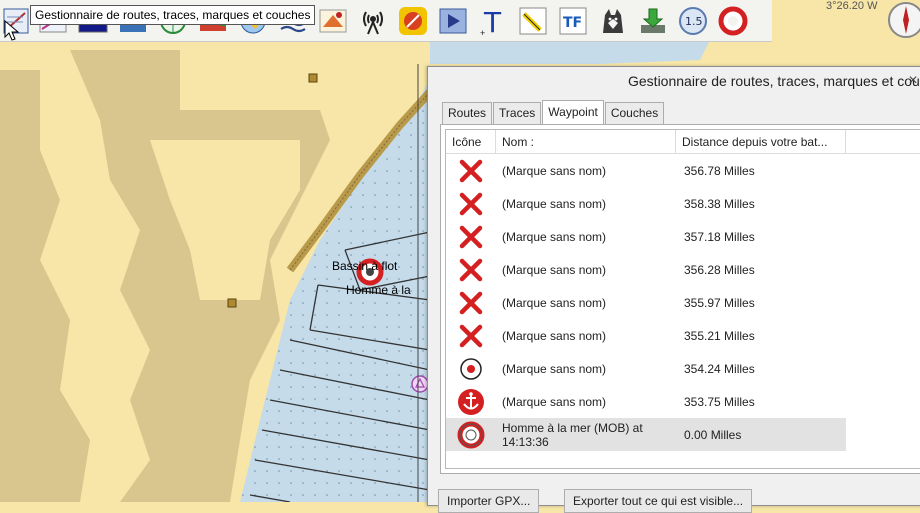 The height and width of the screenshot is (513, 920). What do you see at coordinates (683, 401) in the screenshot?
I see `table-row: (Marque sans nom) 353.75 Milles` at bounding box center [683, 401].